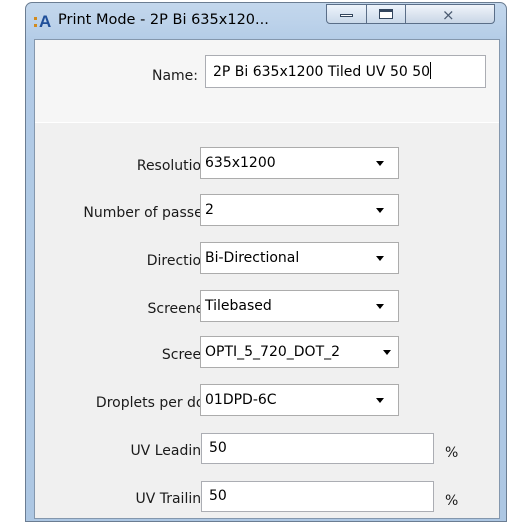  I want to click on passes-value: 2, so click(209, 210).